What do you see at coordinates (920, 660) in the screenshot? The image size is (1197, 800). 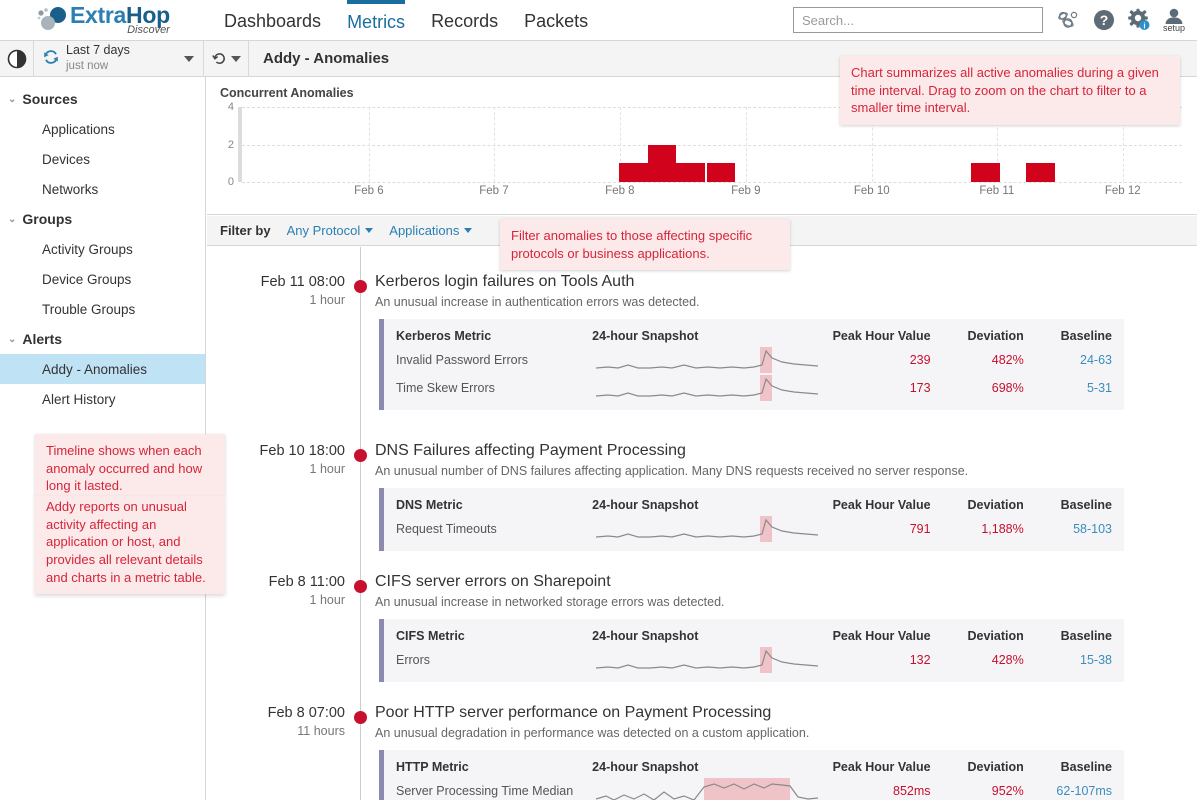 I see `metric-peak-value: 132` at bounding box center [920, 660].